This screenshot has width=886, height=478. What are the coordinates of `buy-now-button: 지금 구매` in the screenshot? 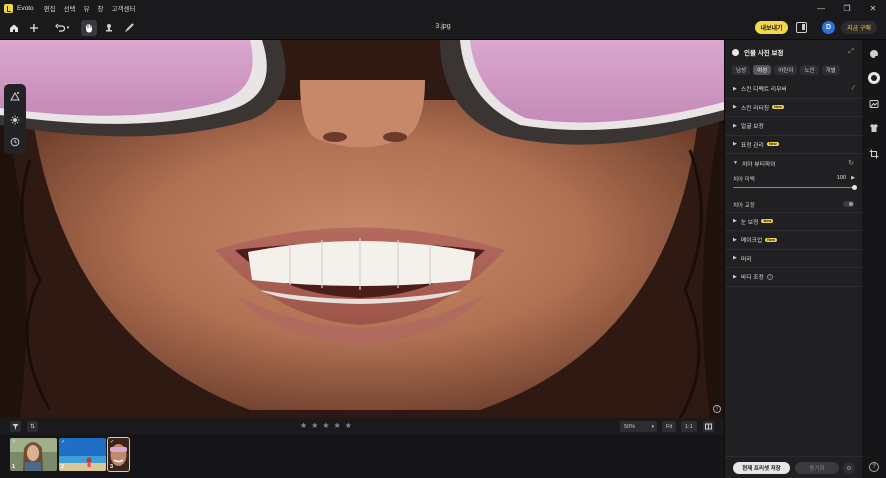 It's located at (859, 27).